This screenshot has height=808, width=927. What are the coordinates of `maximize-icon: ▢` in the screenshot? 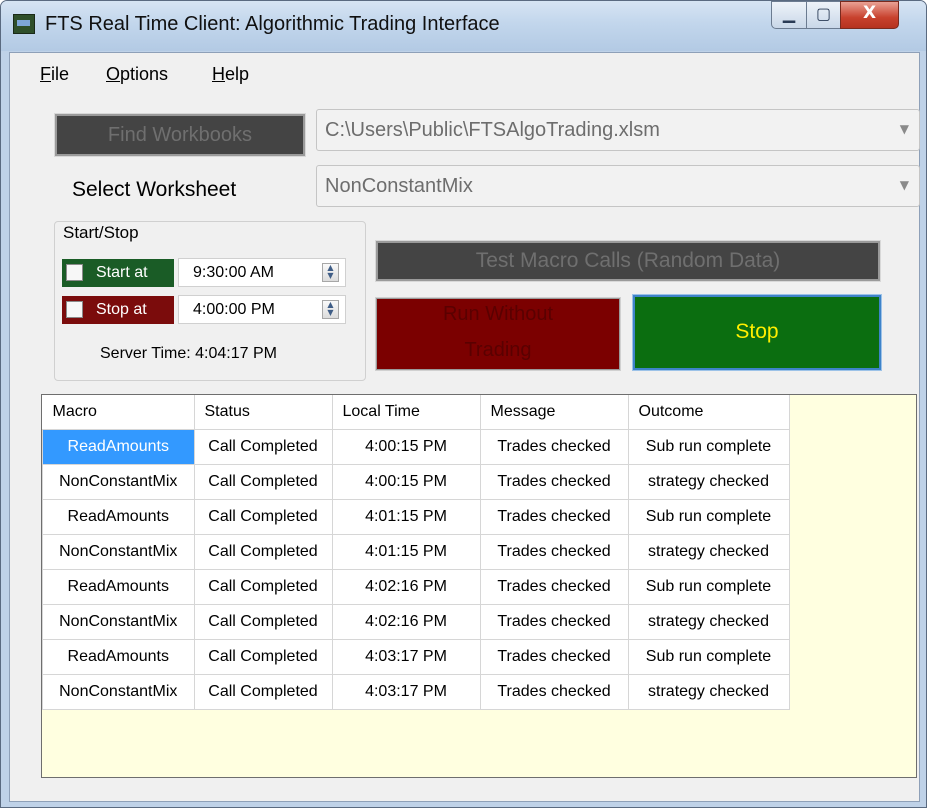 It's located at (823, 13).